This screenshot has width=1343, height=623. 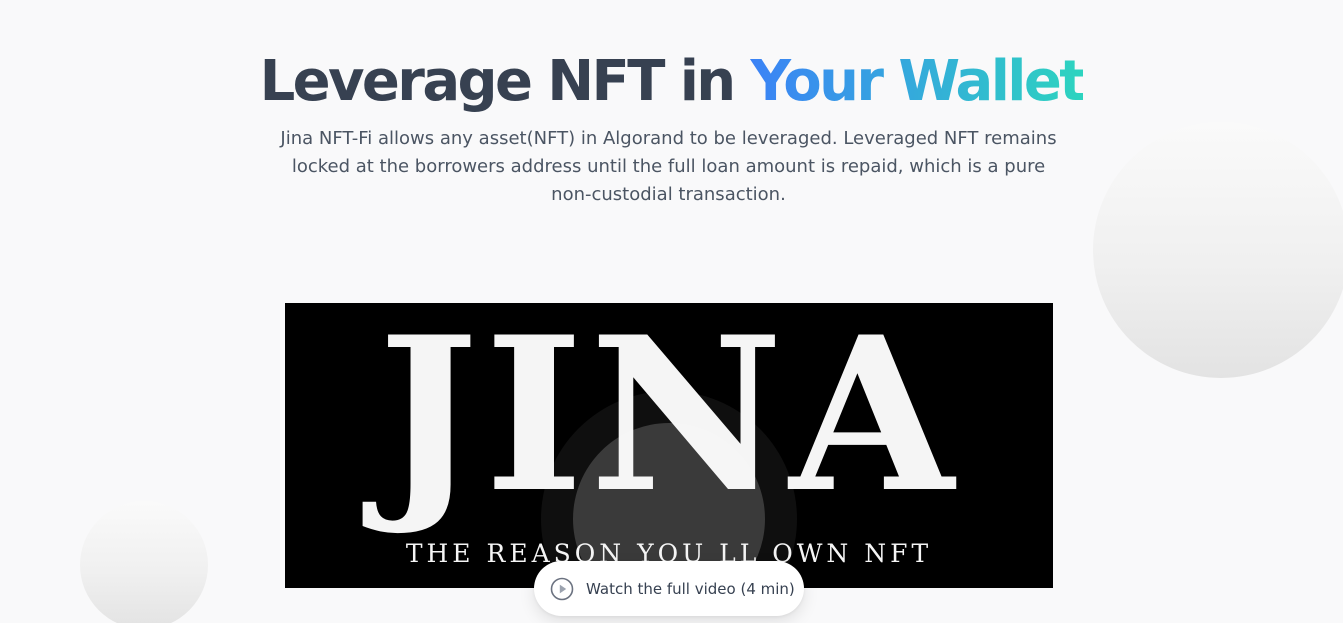 I want to click on play-circle-icon, so click(x=562, y=589).